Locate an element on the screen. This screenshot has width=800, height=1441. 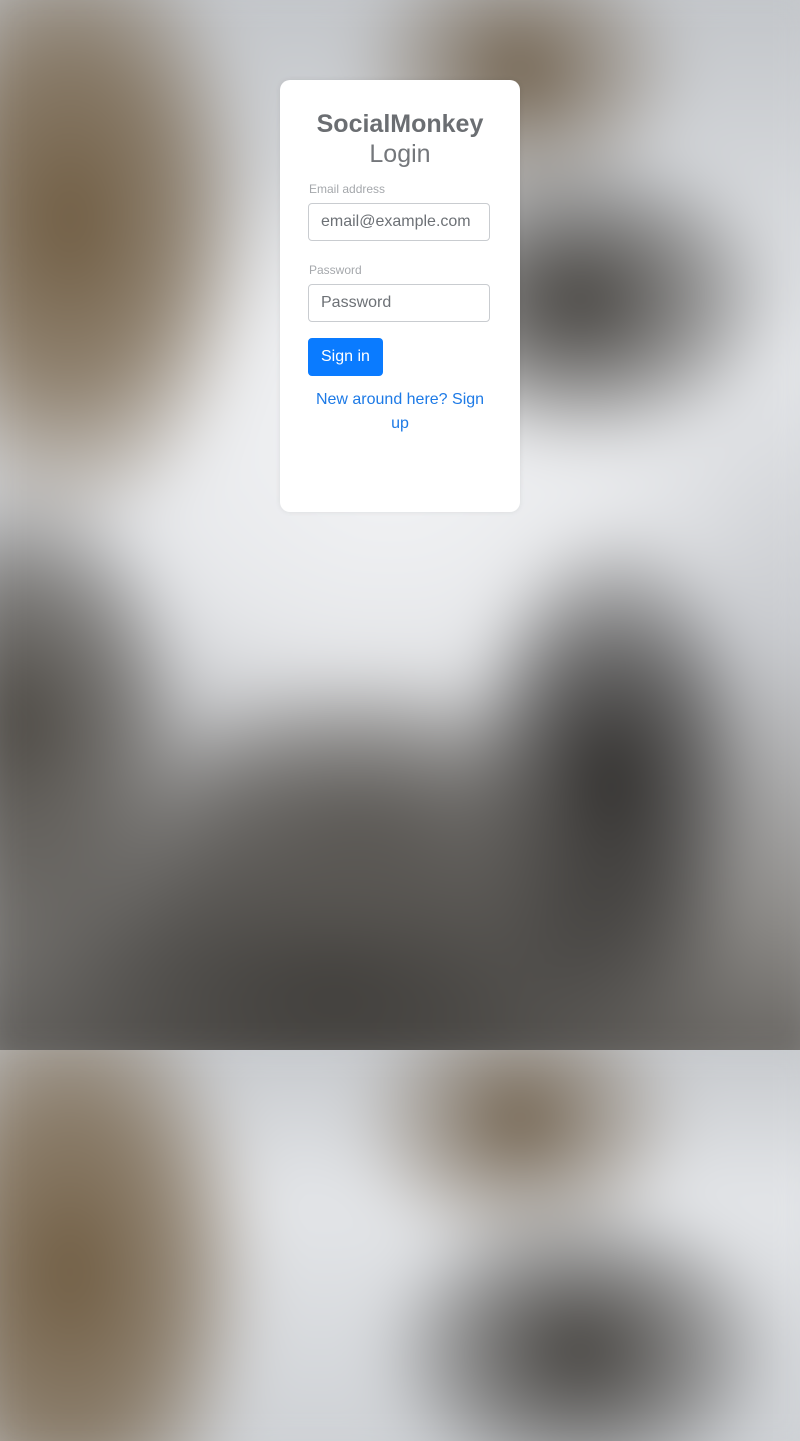
password-group: Password is located at coordinates (400, 292).